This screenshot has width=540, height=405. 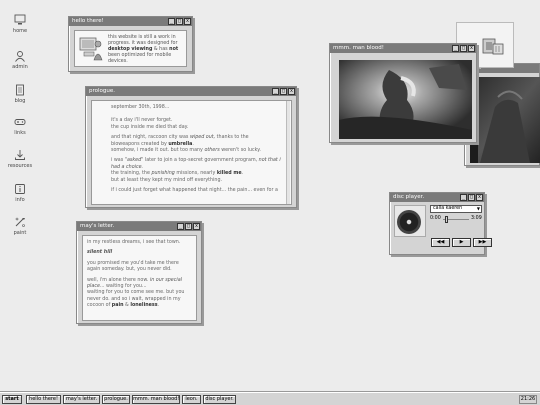 I want to click on desktop-icon-admin: admin, so click(x=20, y=60).